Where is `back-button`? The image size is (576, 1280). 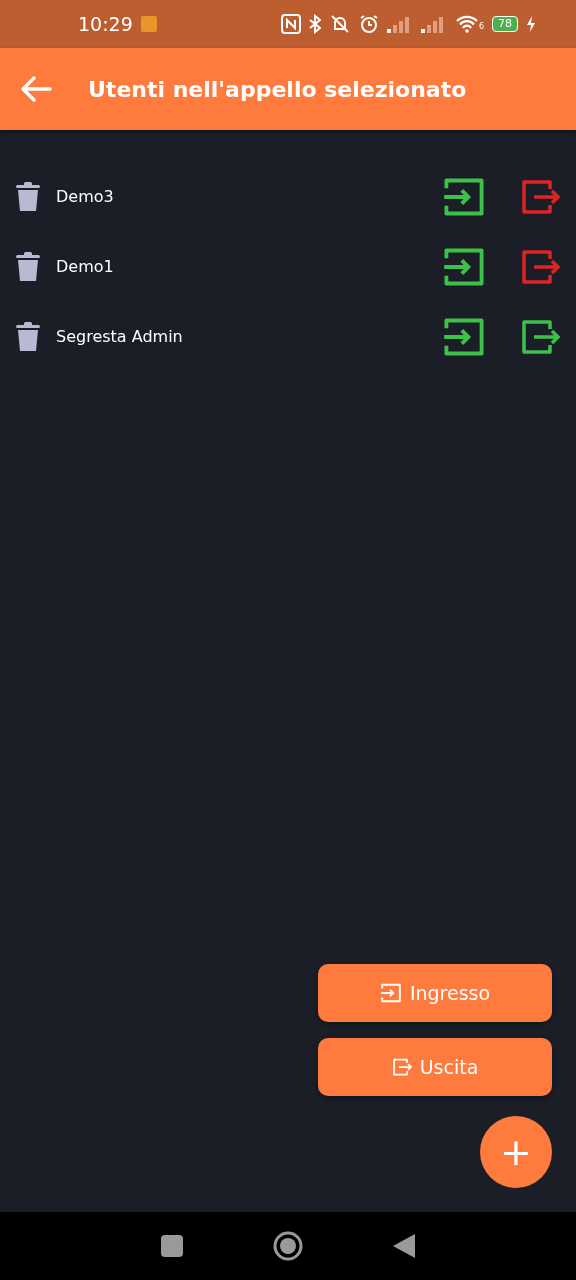
back-button is located at coordinates (36, 89).